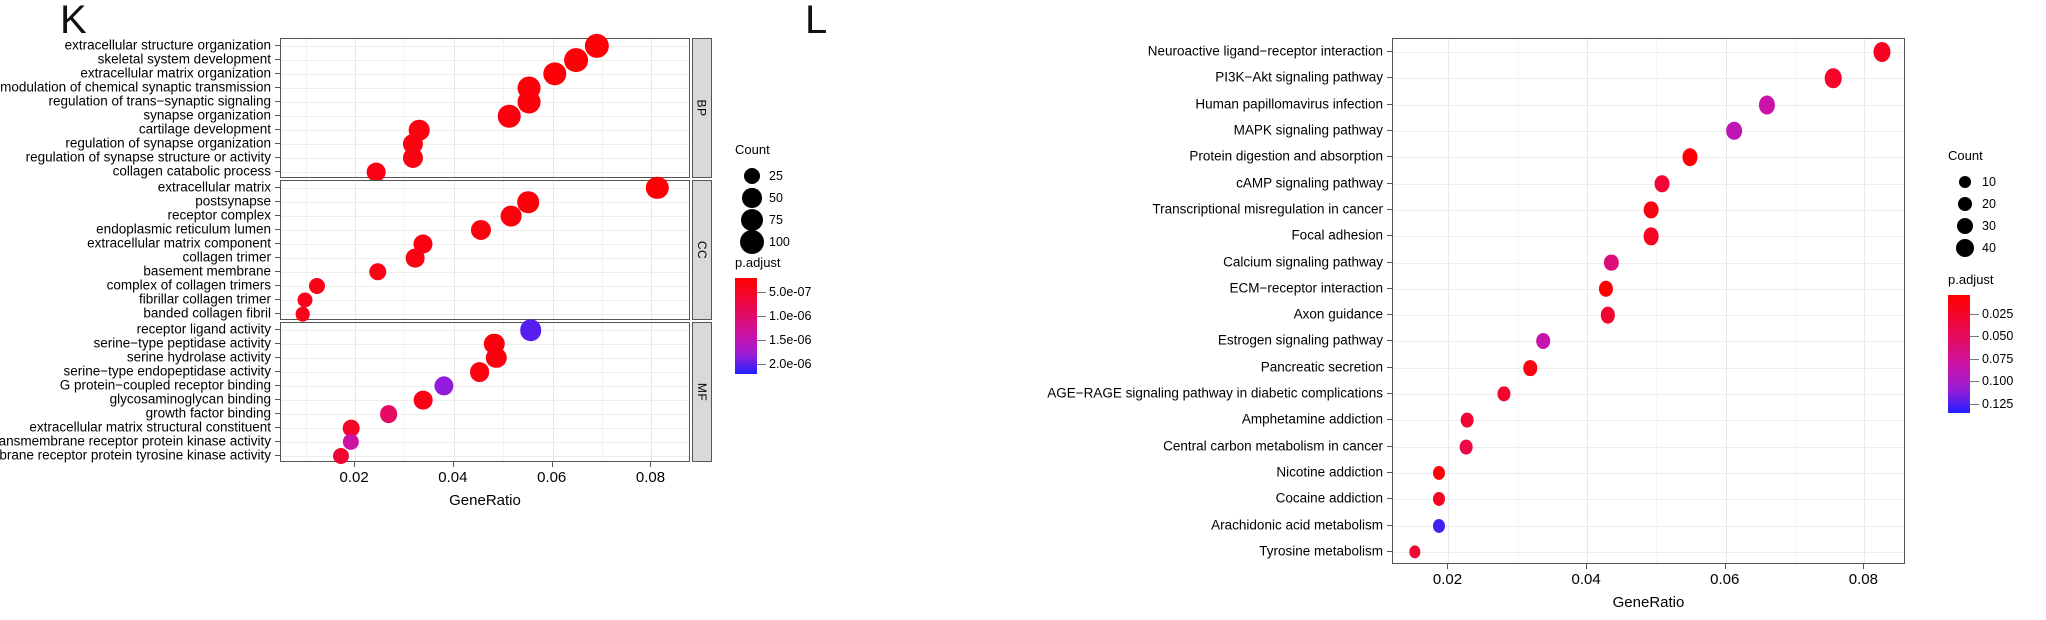  I want to click on y-axis-label: extracellular structure organization, so click(167, 45).